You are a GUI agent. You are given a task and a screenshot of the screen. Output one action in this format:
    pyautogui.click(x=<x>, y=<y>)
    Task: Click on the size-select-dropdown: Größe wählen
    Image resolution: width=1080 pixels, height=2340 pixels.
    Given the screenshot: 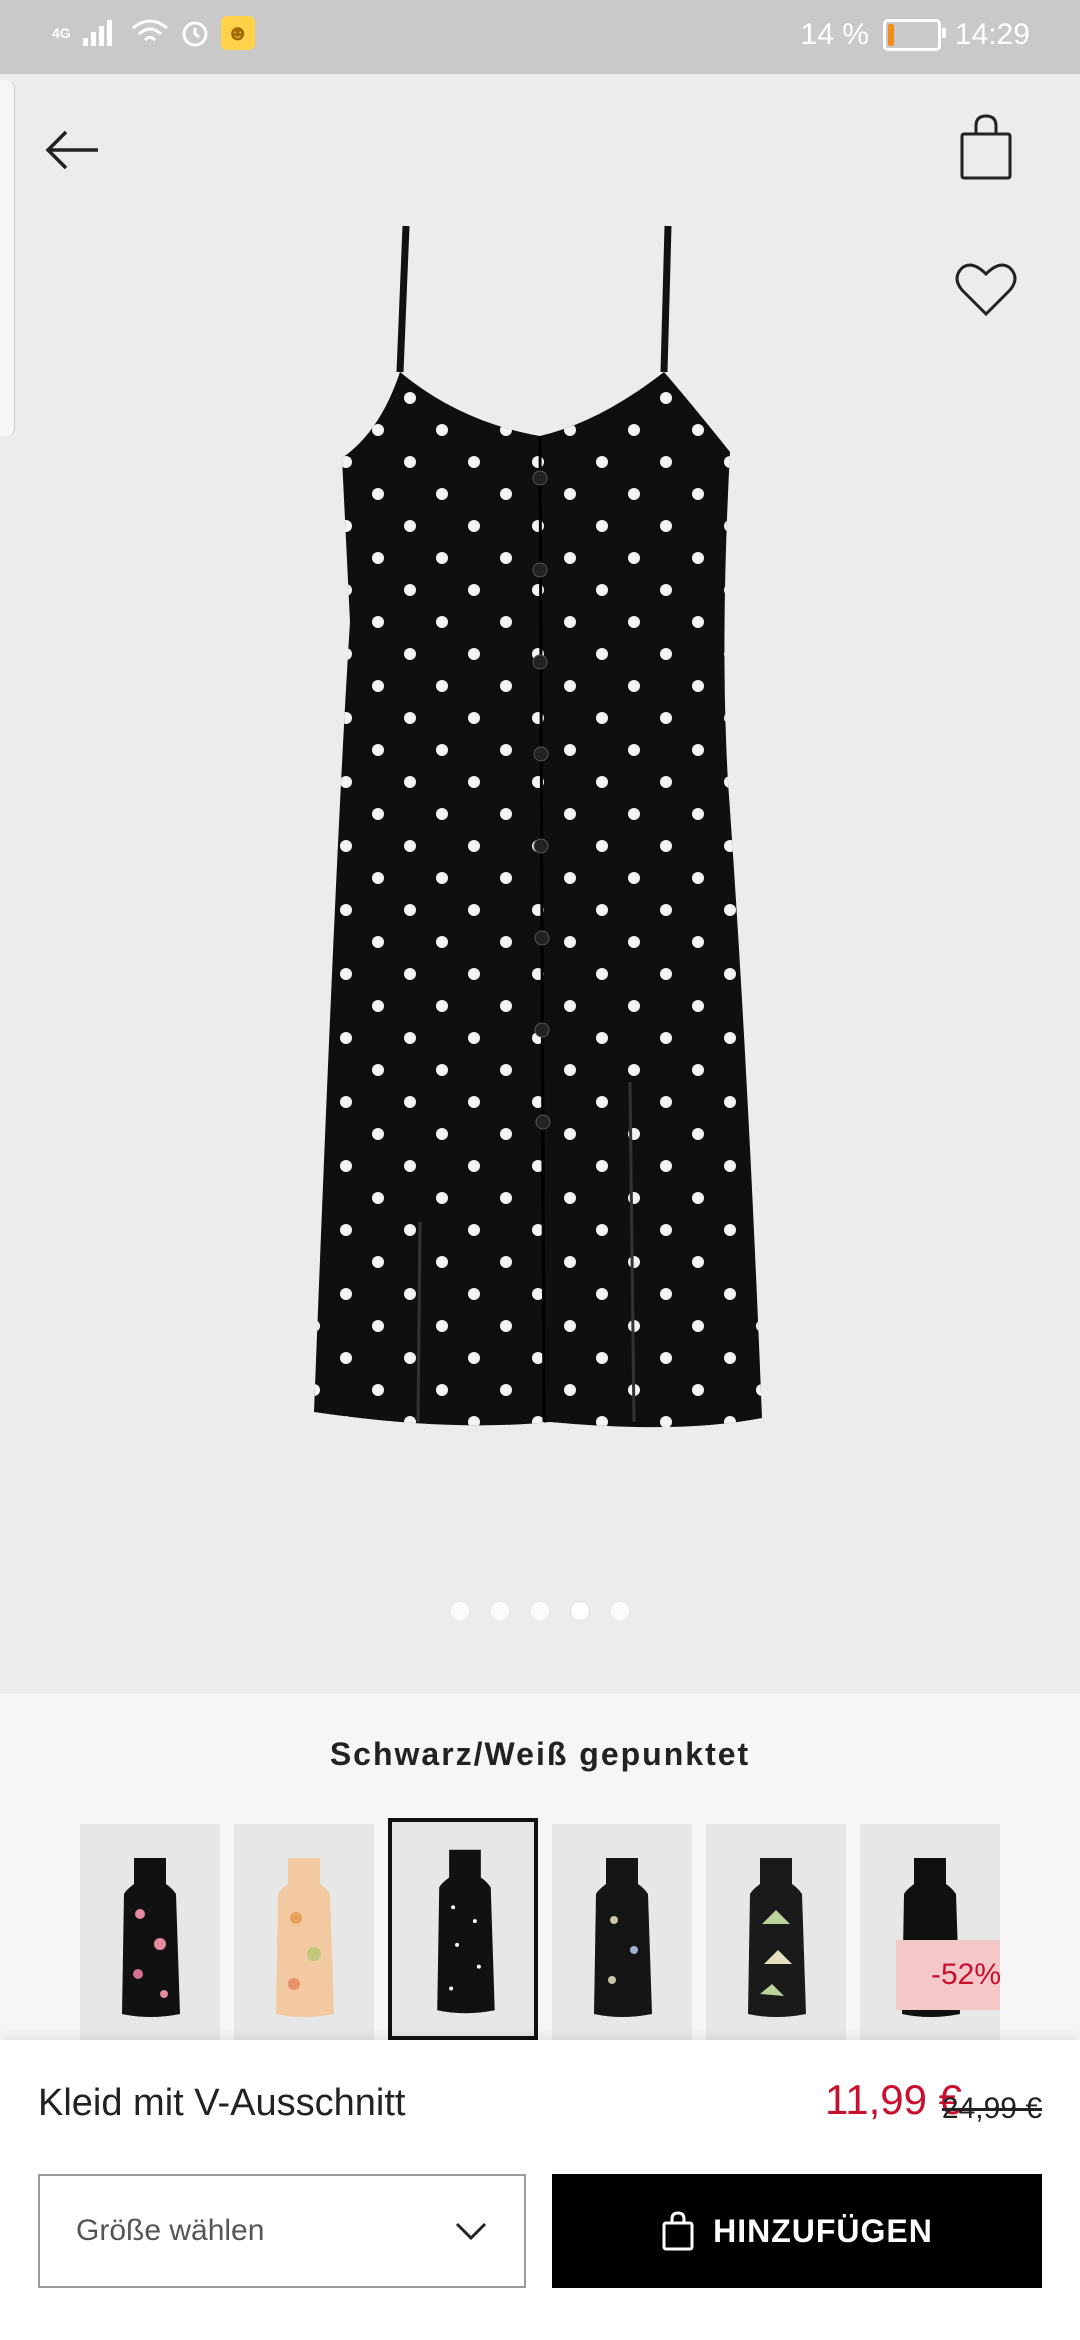 What is the action you would take?
    pyautogui.click(x=282, y=2231)
    